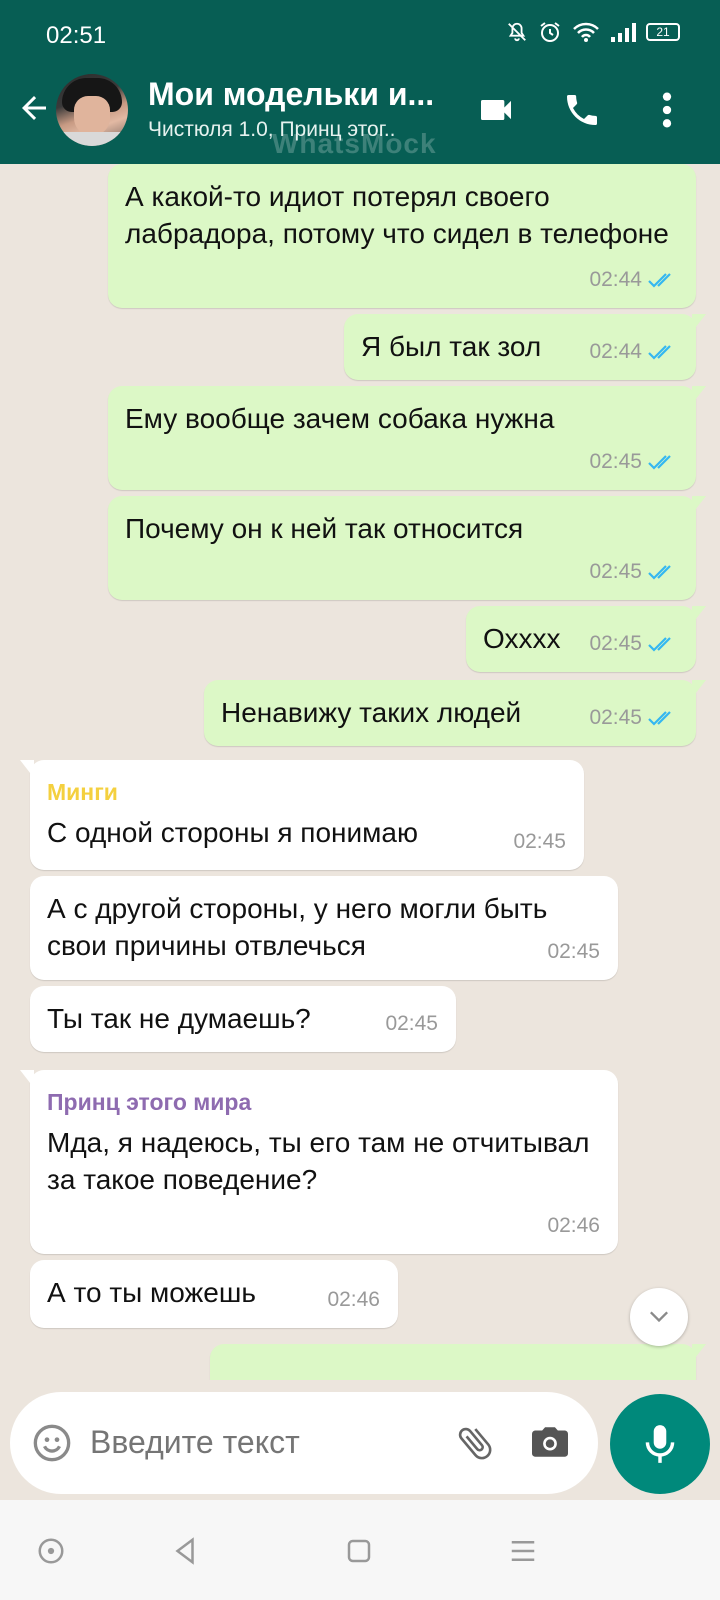  What do you see at coordinates (586, 639) in the screenshot?
I see `message-bubble: Охххх 02:45` at bounding box center [586, 639].